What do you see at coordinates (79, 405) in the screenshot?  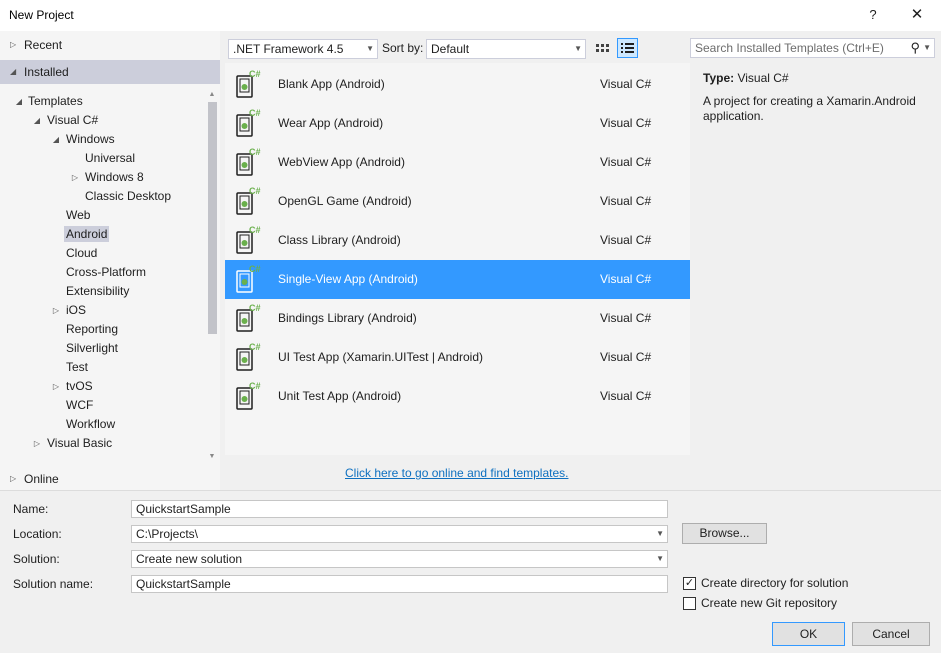 I see `tree-item-wcf: WCF` at bounding box center [79, 405].